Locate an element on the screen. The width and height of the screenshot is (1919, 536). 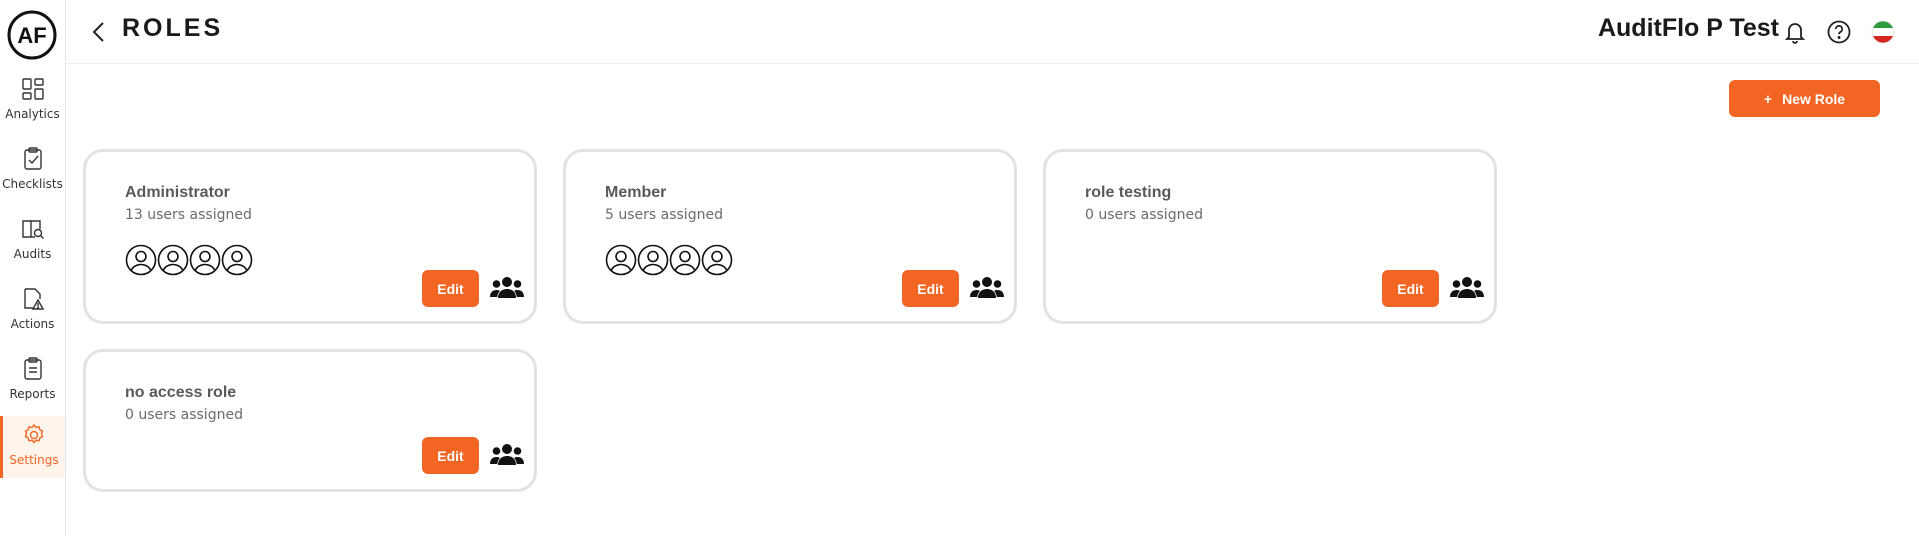
sidebar-item-label: Reports is located at coordinates (32, 394).